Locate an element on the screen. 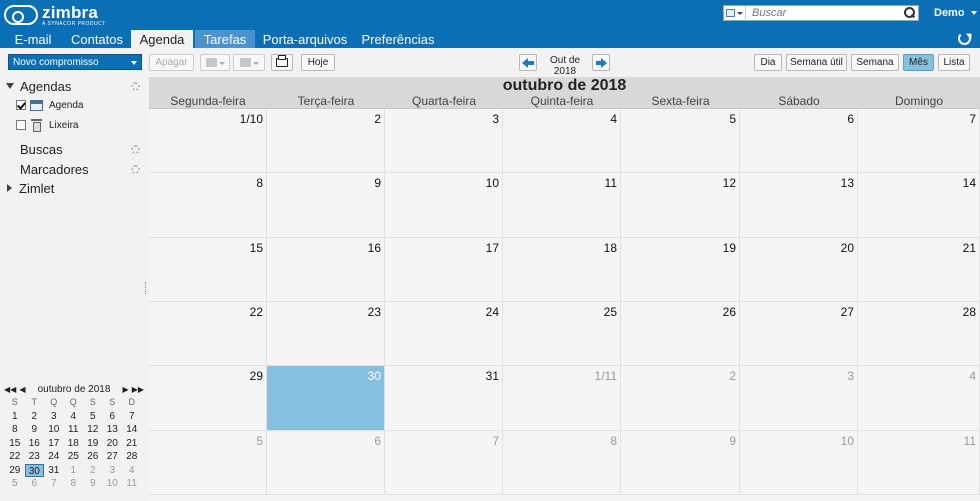 Image resolution: width=980 pixels, height=501 pixels. mini-calendar-day: 13 is located at coordinates (113, 430).